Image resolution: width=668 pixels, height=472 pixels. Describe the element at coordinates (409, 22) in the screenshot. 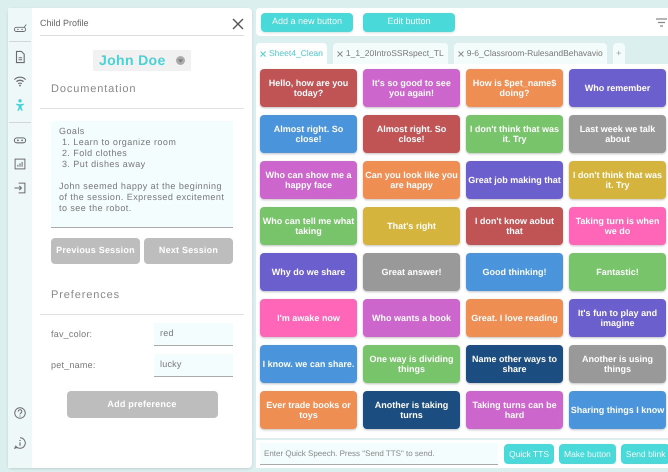

I see `toolbar-button: Edit button` at that location.